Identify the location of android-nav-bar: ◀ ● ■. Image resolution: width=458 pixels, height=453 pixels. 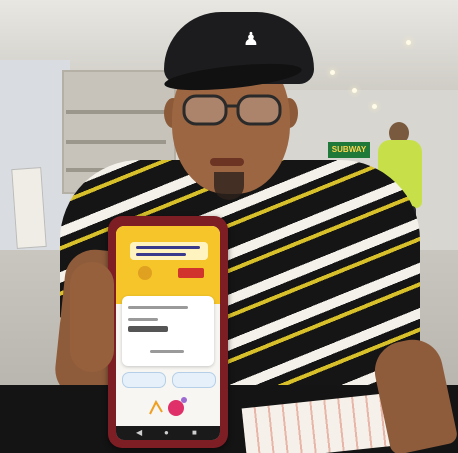
(168, 433).